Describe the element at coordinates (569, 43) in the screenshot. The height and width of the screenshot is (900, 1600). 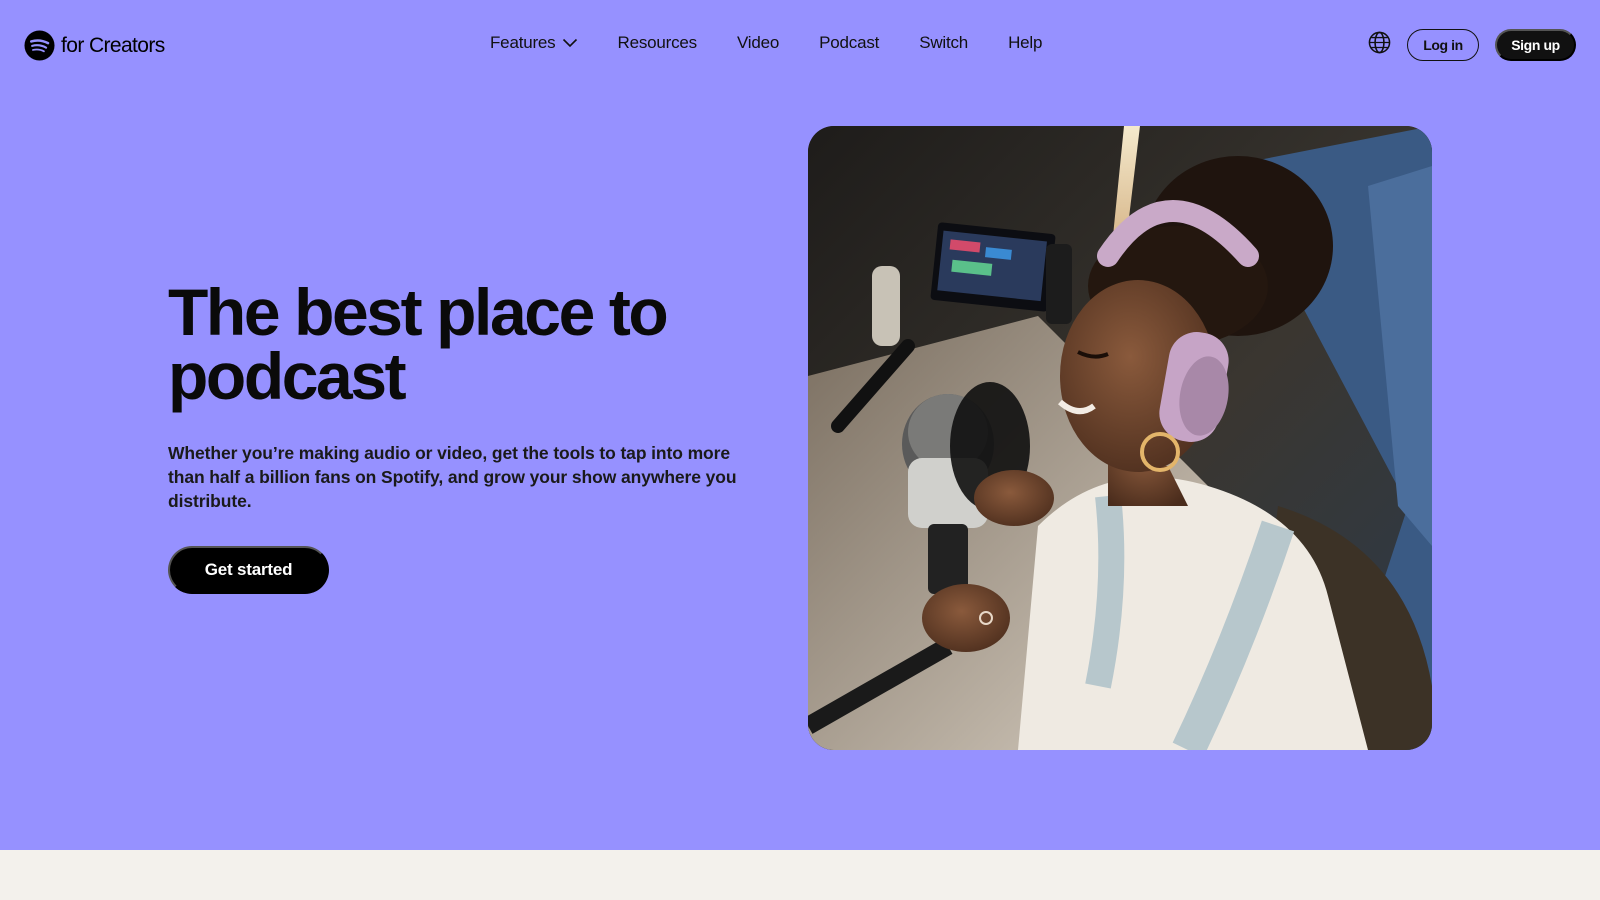
I see `chevron-down-icon` at that location.